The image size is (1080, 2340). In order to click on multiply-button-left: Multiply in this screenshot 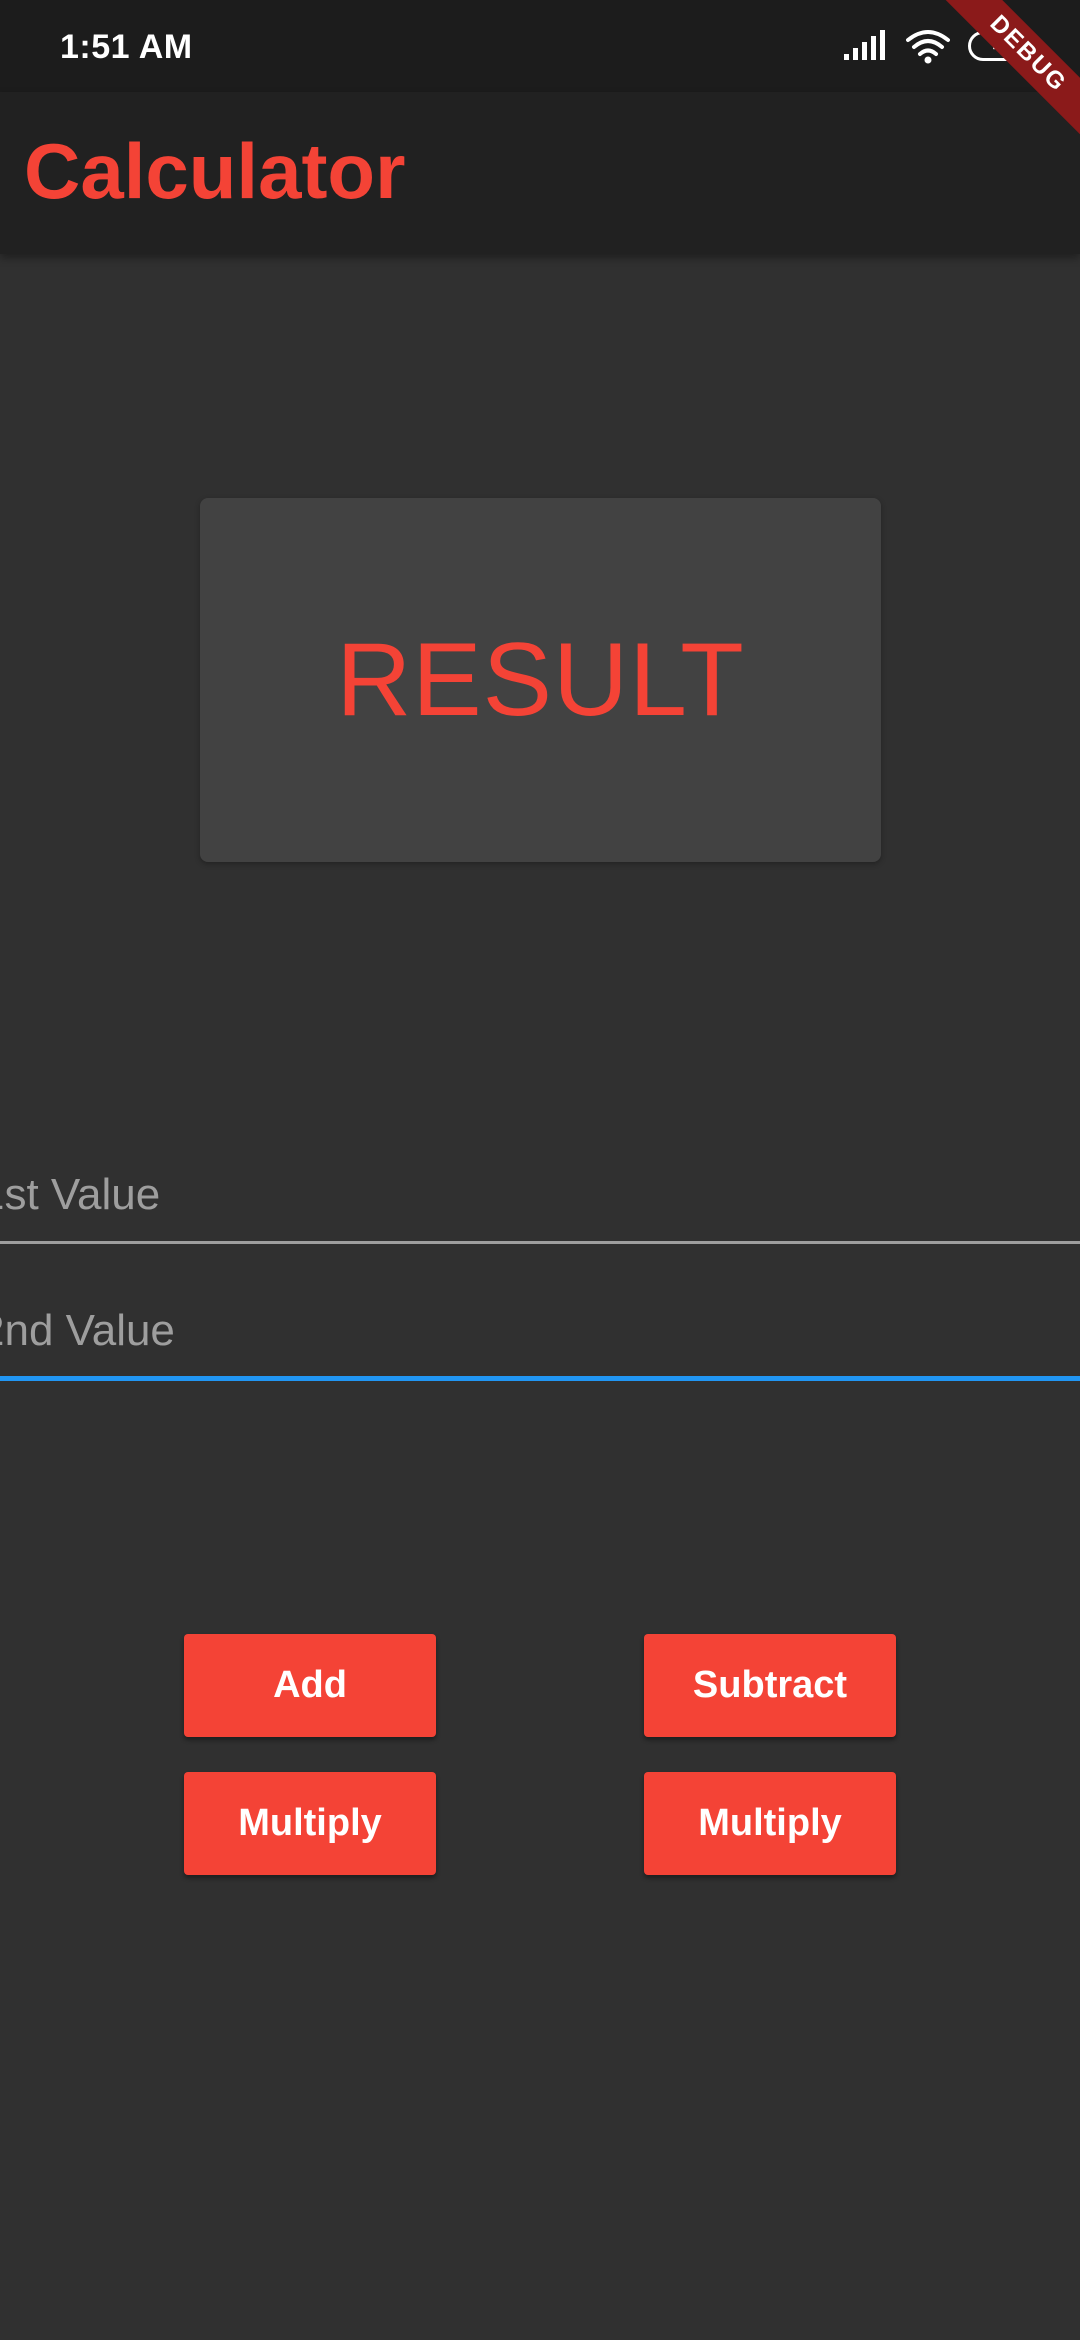, I will do `click(310, 1823)`.